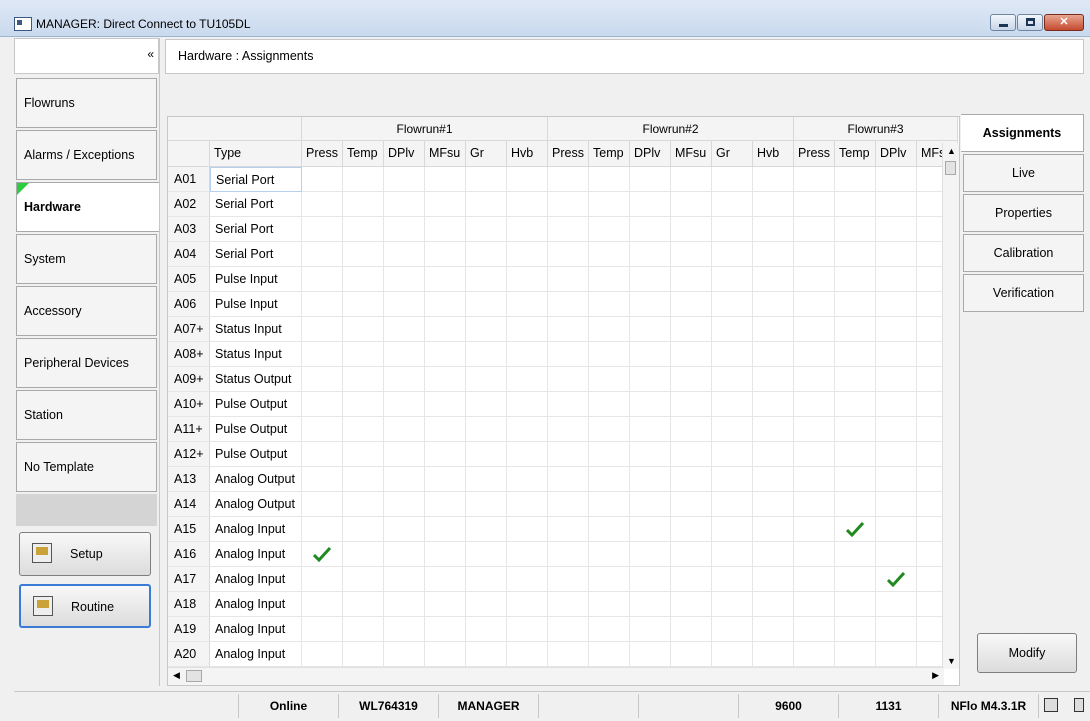  What do you see at coordinates (951, 151) in the screenshot?
I see `scroll-up-icon: ▲` at bounding box center [951, 151].